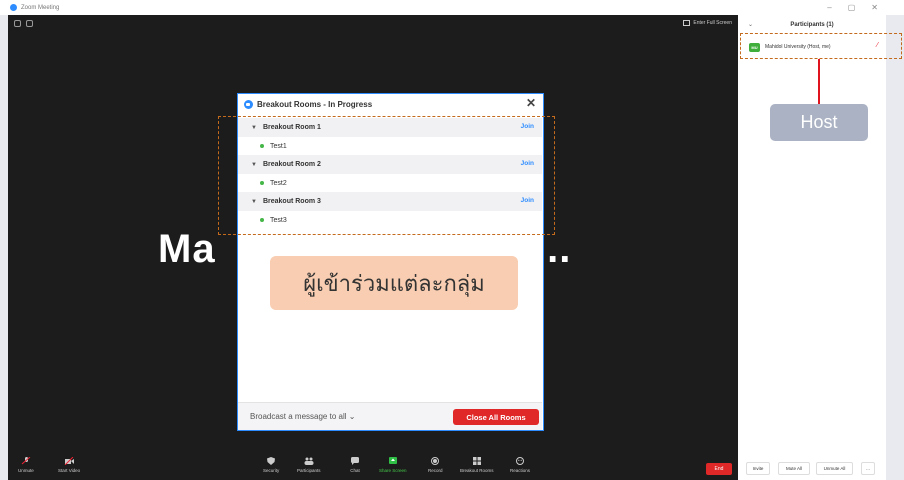 This screenshot has height=480, width=904. What do you see at coordinates (23, 23) in the screenshot?
I see `stage-top-icons` at bounding box center [23, 23].